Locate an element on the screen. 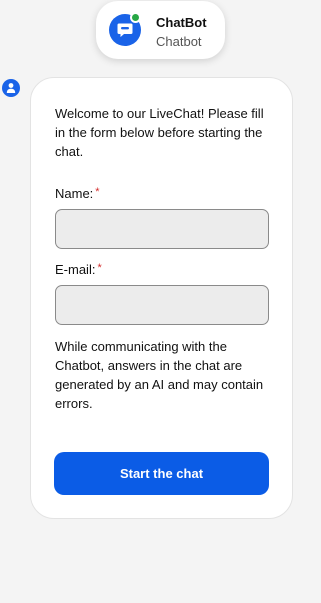 The height and width of the screenshot is (603, 321). user-avatar is located at coordinates (11, 88).